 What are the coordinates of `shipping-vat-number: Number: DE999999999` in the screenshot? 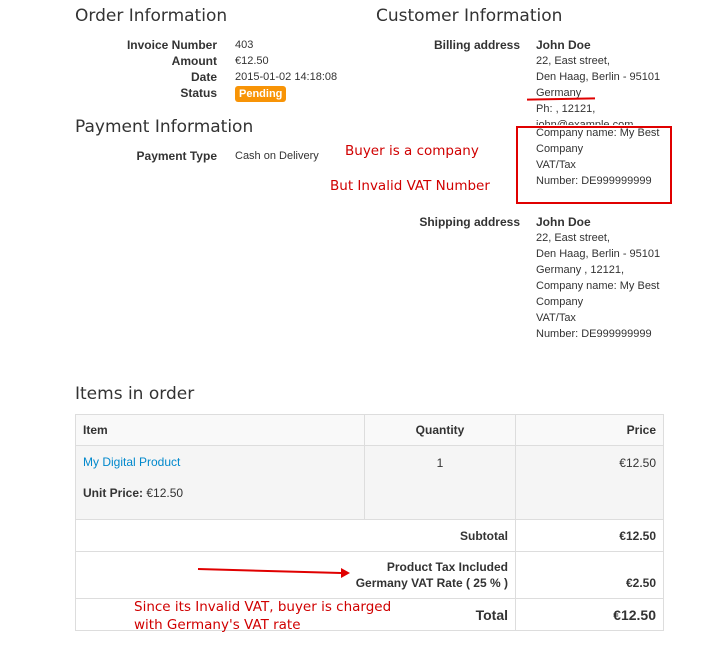 It's located at (594, 334).